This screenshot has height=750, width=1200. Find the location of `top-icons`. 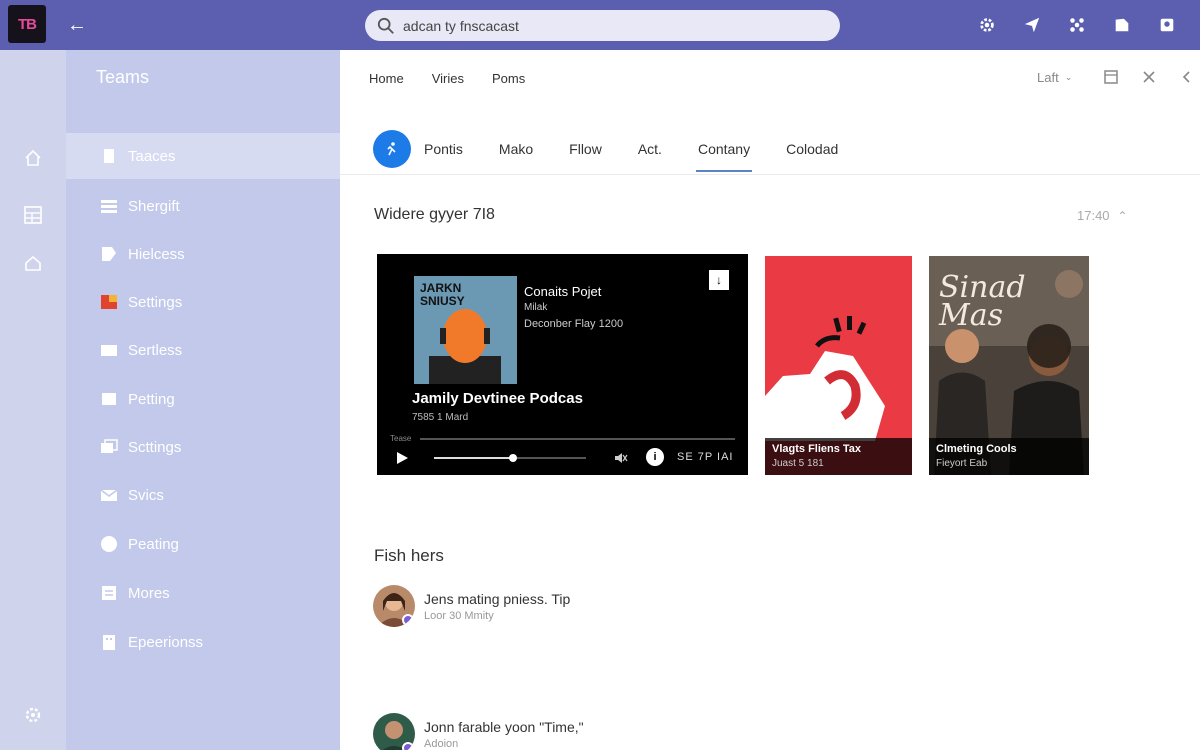

top-icons is located at coordinates (1077, 25).